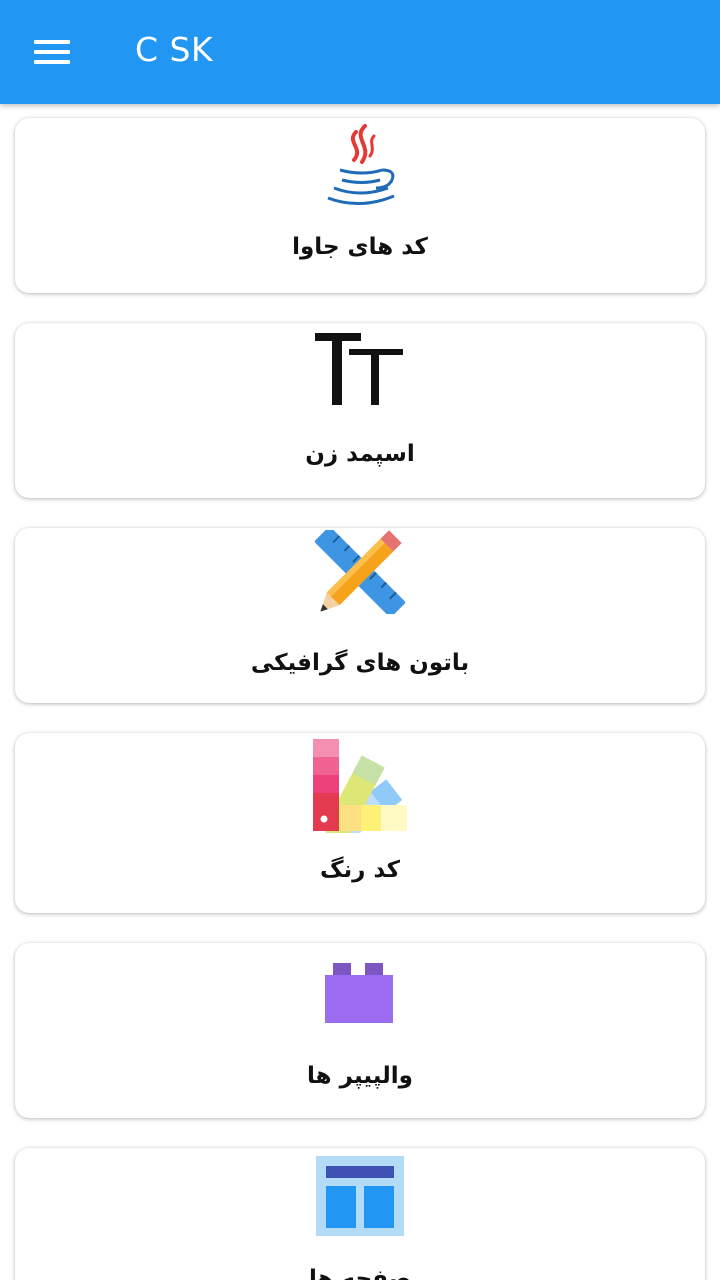 Image resolution: width=720 pixels, height=1280 pixels. I want to click on app-bar: C SK, so click(360, 52).